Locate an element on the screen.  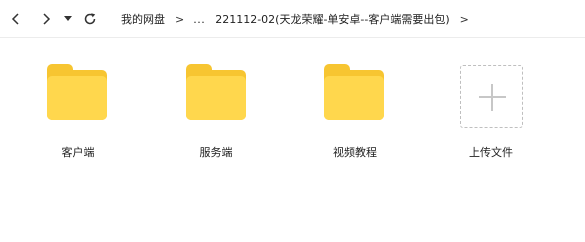
chevron-right-icon is located at coordinates (47, 19).